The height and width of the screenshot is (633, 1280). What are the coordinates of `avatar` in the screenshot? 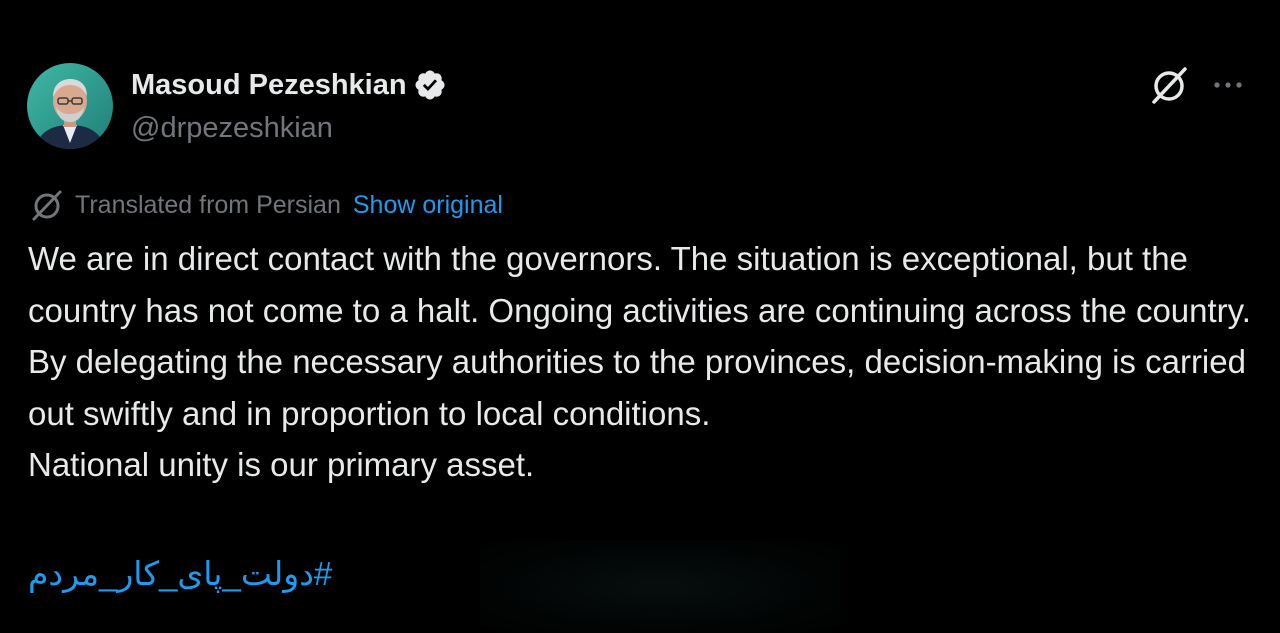 It's located at (70, 106).